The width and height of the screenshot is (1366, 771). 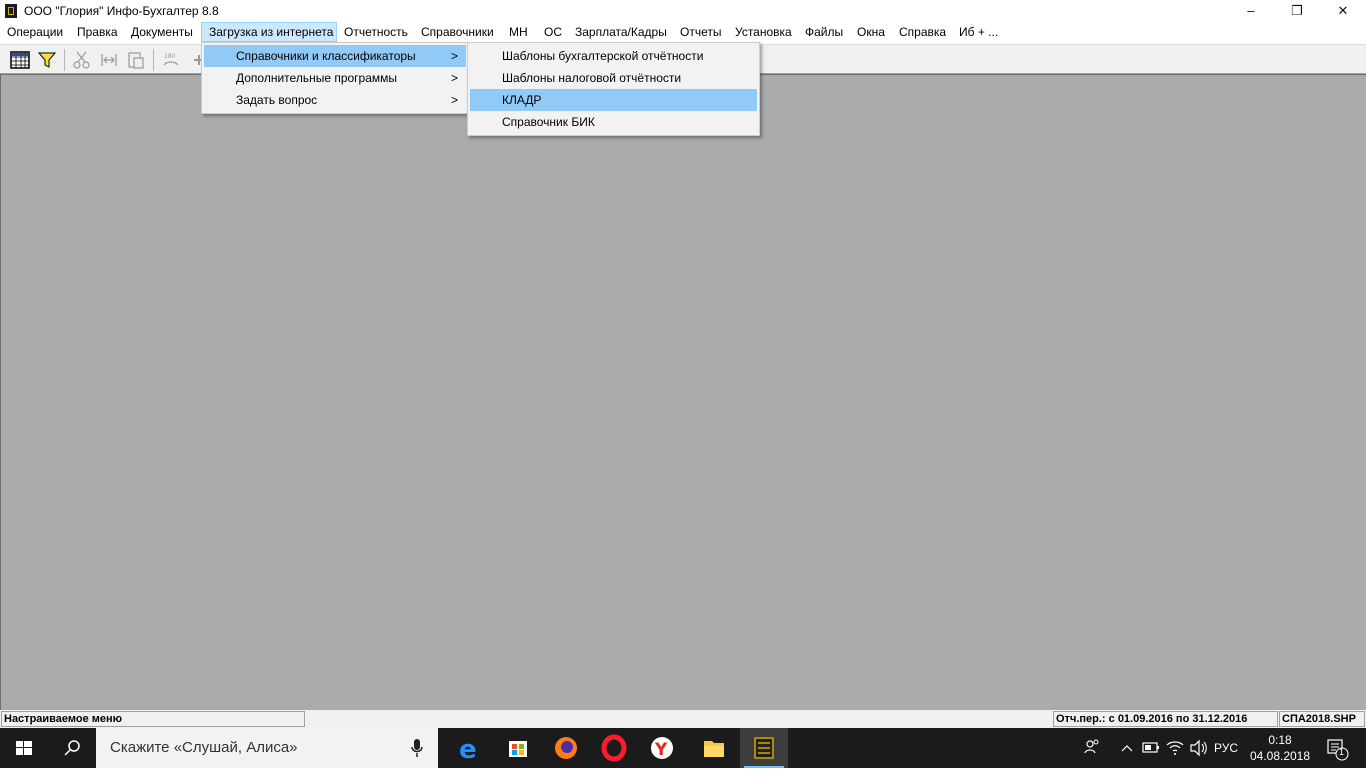 What do you see at coordinates (1092, 748) in the screenshot?
I see `people-icon` at bounding box center [1092, 748].